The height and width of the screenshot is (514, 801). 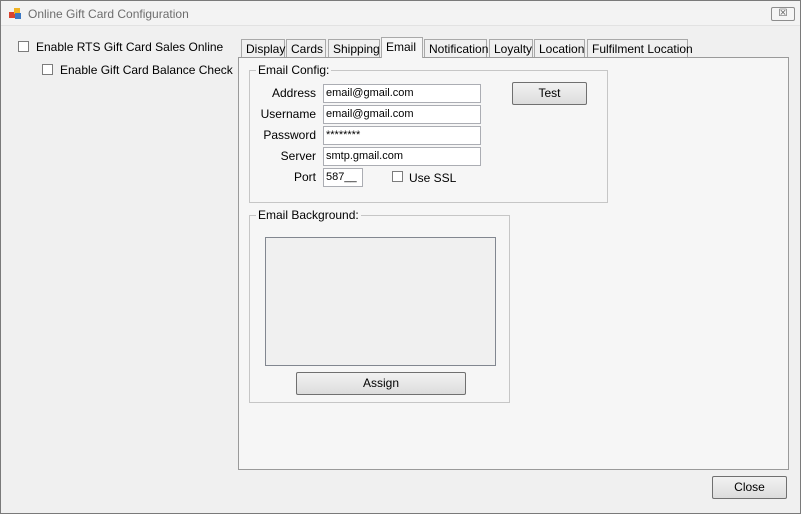 I want to click on tab-email: Email, so click(x=402, y=47).